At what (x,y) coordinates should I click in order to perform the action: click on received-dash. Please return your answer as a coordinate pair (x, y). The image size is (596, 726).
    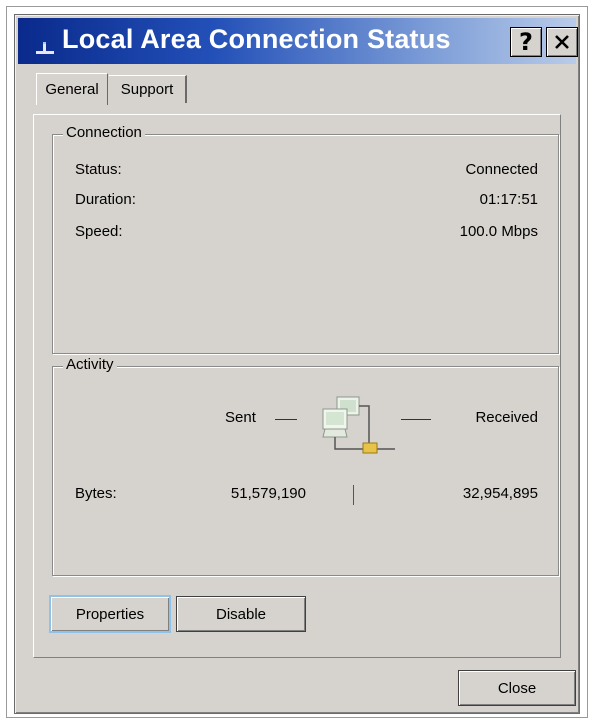
    Looking at the image, I should click on (416, 419).